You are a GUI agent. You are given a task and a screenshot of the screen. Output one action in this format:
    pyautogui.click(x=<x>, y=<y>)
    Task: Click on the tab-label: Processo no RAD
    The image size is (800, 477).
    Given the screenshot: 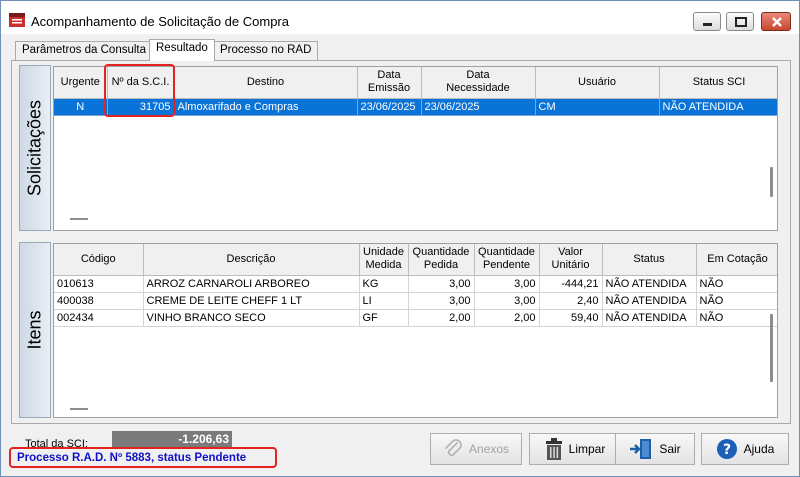 What is the action you would take?
    pyautogui.click(x=266, y=50)
    